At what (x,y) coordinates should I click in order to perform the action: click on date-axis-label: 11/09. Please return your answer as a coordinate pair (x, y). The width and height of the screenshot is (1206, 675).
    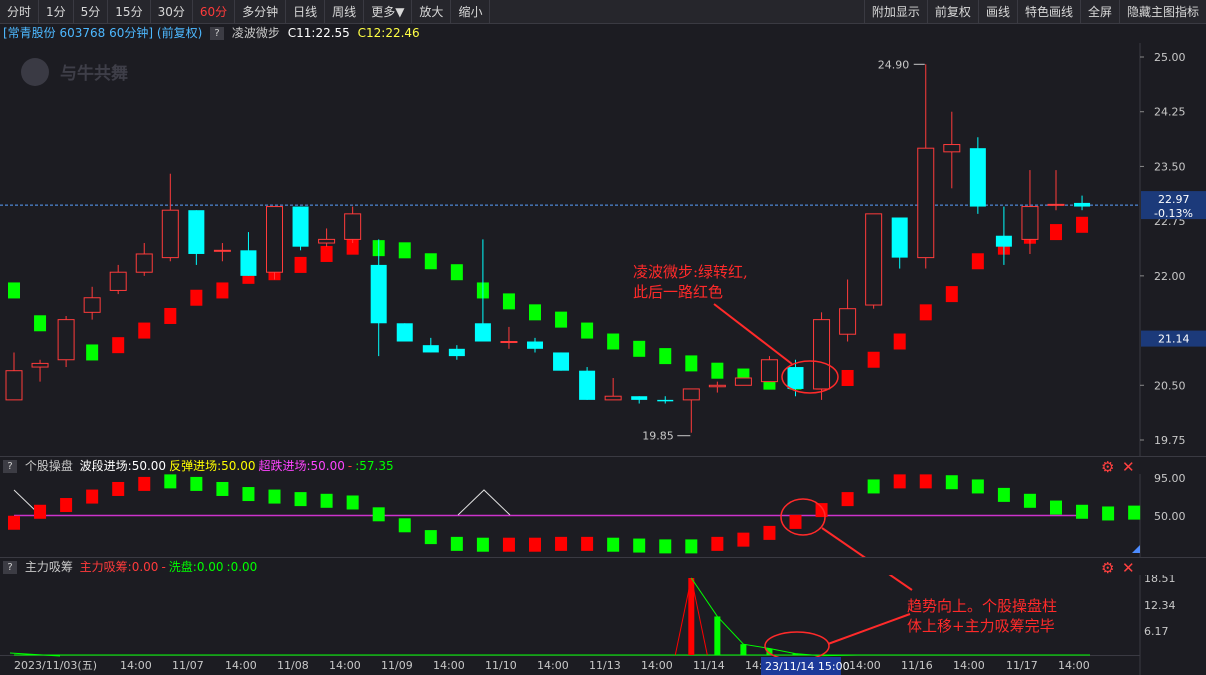
    Looking at the image, I should click on (397, 665).